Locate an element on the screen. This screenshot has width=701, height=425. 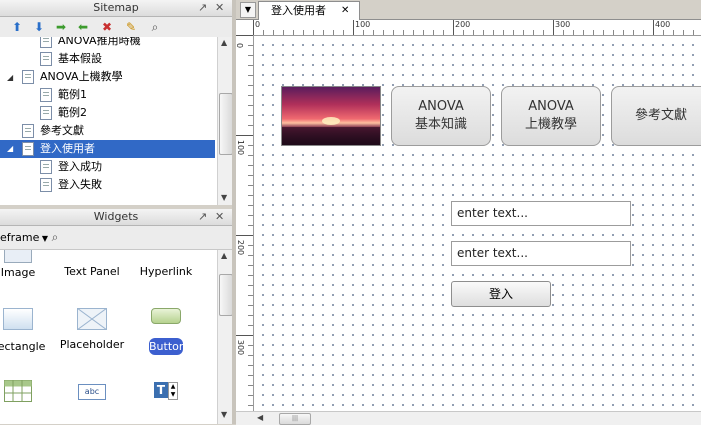
widget-table is located at coordinates (27, 391).